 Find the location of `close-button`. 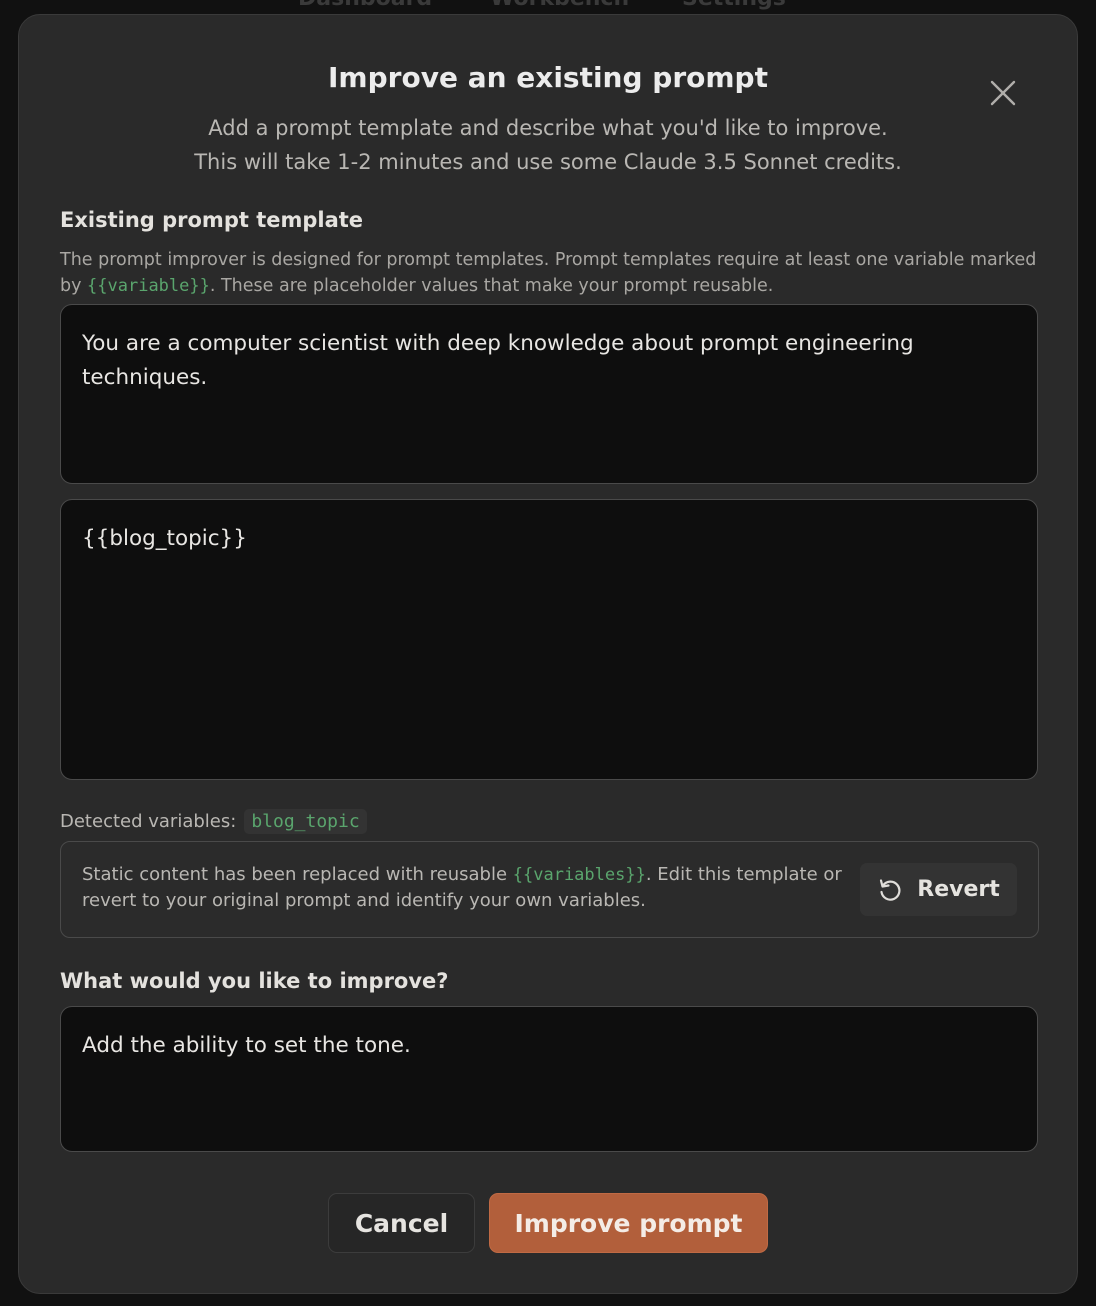

close-button is located at coordinates (1003, 93).